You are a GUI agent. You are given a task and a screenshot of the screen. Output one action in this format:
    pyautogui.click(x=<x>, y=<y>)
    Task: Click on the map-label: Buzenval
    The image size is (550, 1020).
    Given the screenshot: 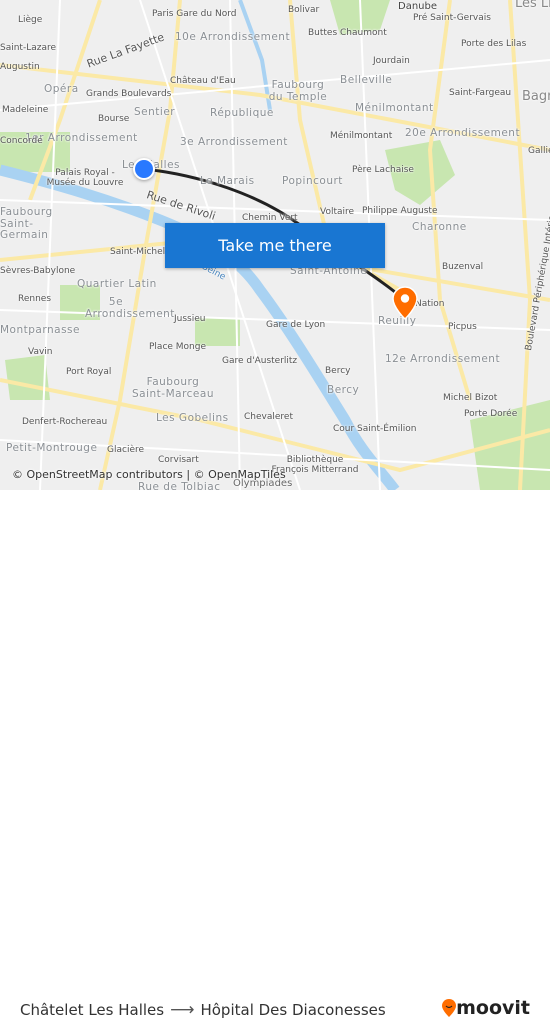 What is the action you would take?
    pyautogui.click(x=463, y=267)
    